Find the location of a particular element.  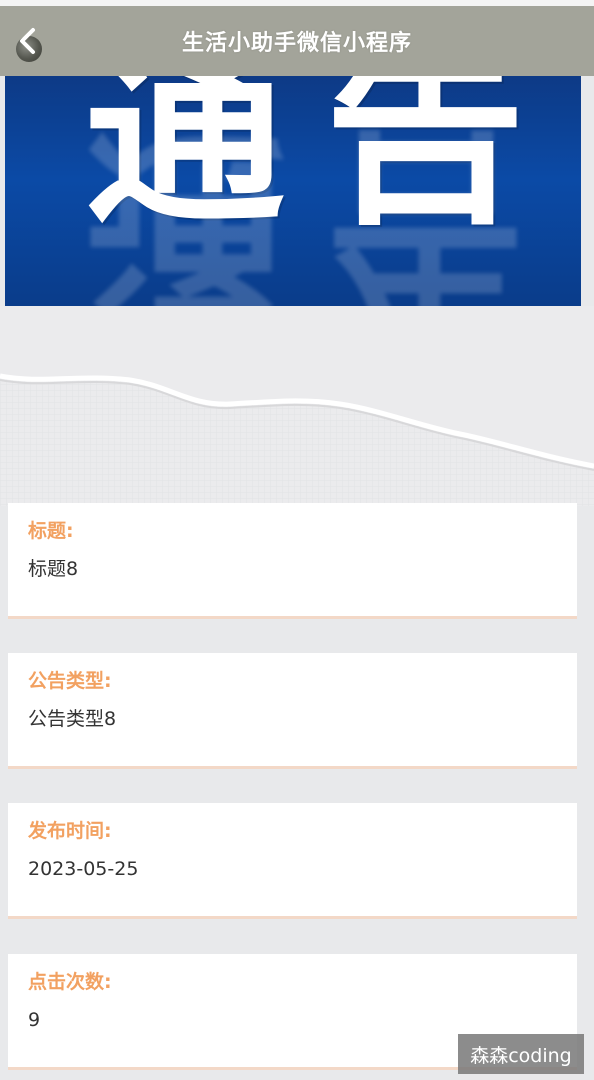

back-arrow-icon is located at coordinates (27, 41).